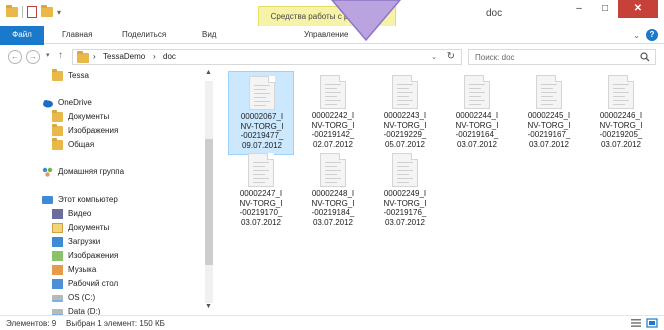 The height and width of the screenshot is (330, 664). Describe the element at coordinates (47, 200) in the screenshot. I see `computer-icon` at that location.